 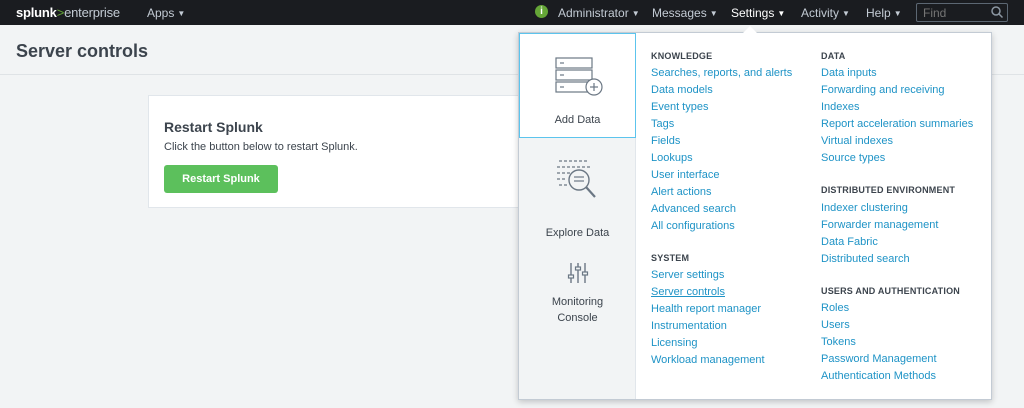 I want to click on link-searches-reports-alerts: Searches, reports, and alerts, so click(x=721, y=73).